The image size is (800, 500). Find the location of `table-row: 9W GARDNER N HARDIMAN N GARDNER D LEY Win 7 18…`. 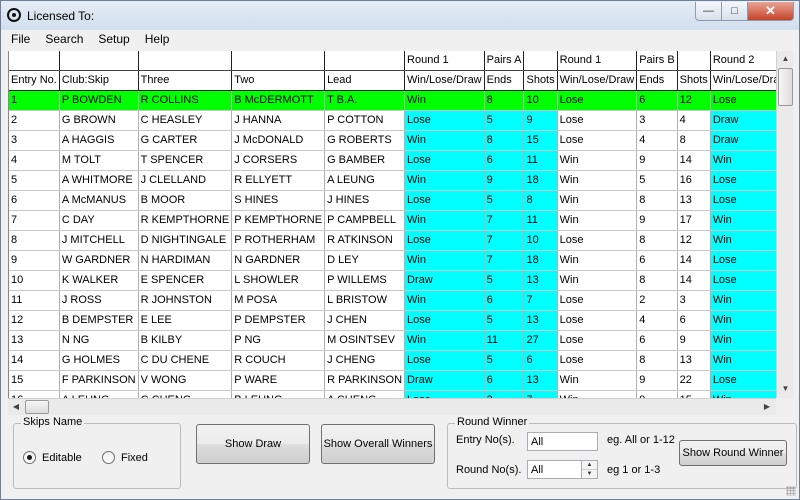

table-row: 9W GARDNER N HARDIMAN N GARDNER D LEY Win 7 18… is located at coordinates (392, 261).